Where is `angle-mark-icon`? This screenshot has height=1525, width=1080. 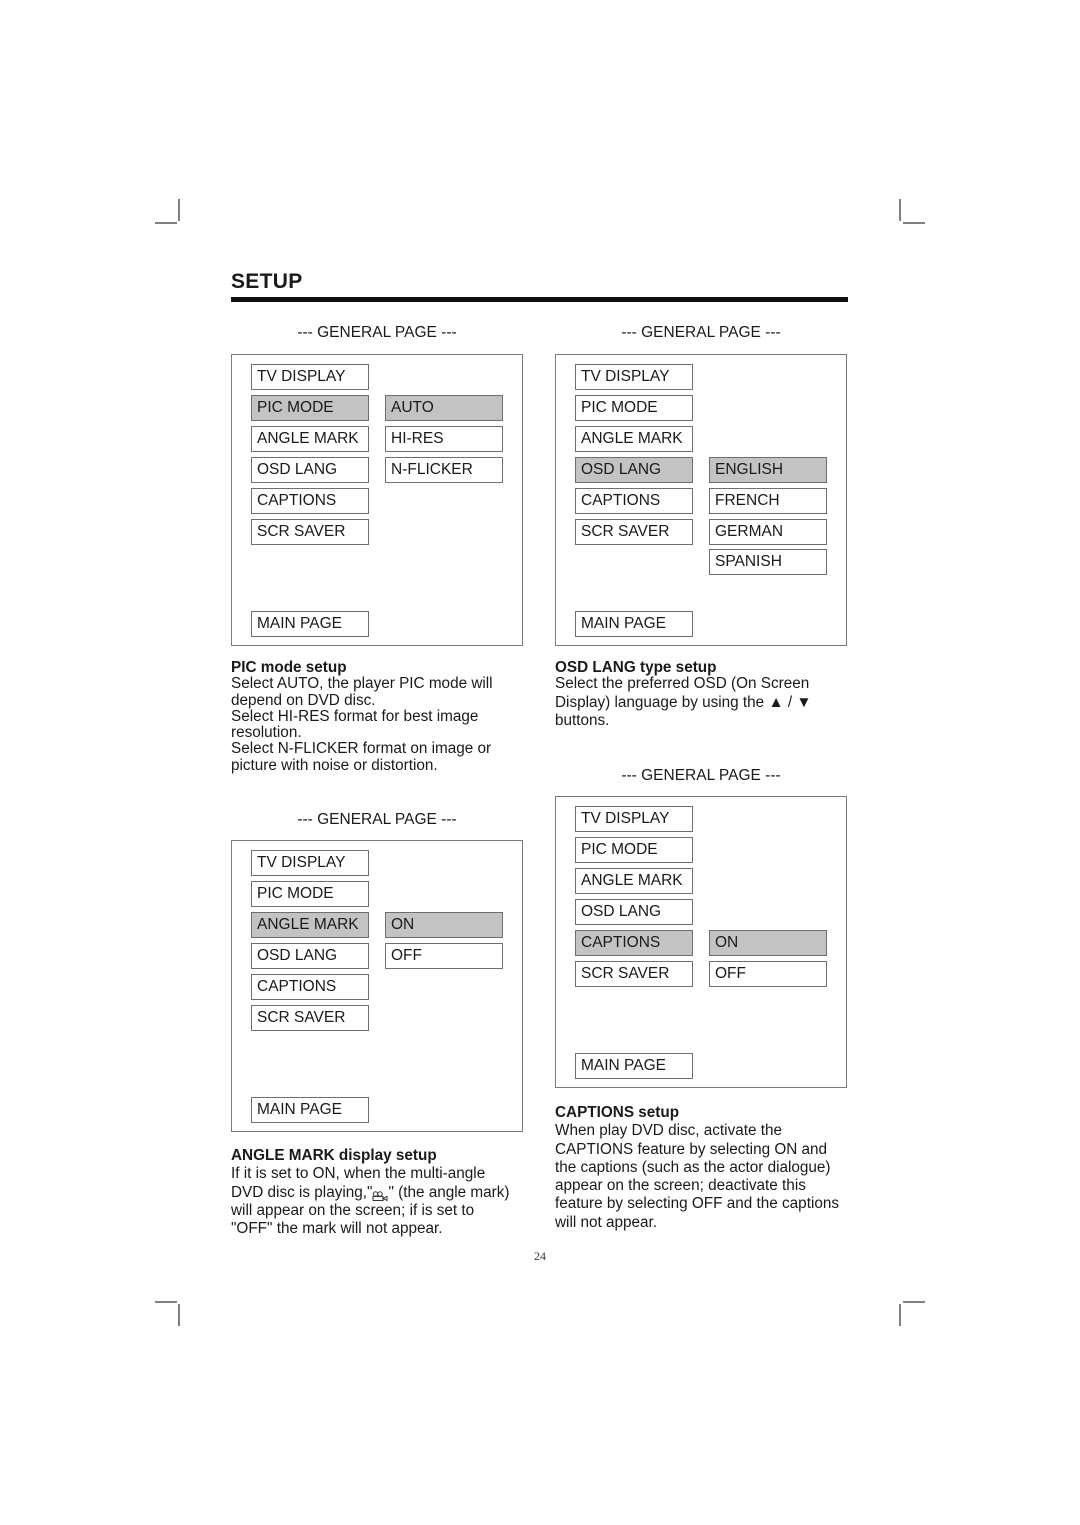 angle-mark-icon is located at coordinates (380, 1194).